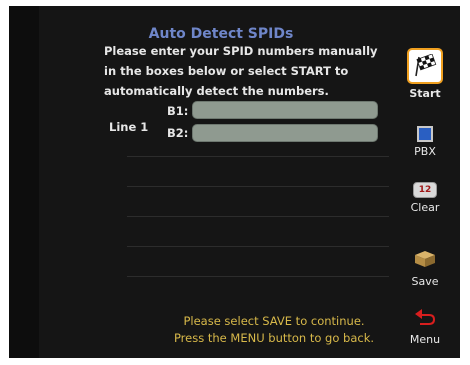  What do you see at coordinates (178, 111) in the screenshot?
I see `b1-label: B1:` at bounding box center [178, 111].